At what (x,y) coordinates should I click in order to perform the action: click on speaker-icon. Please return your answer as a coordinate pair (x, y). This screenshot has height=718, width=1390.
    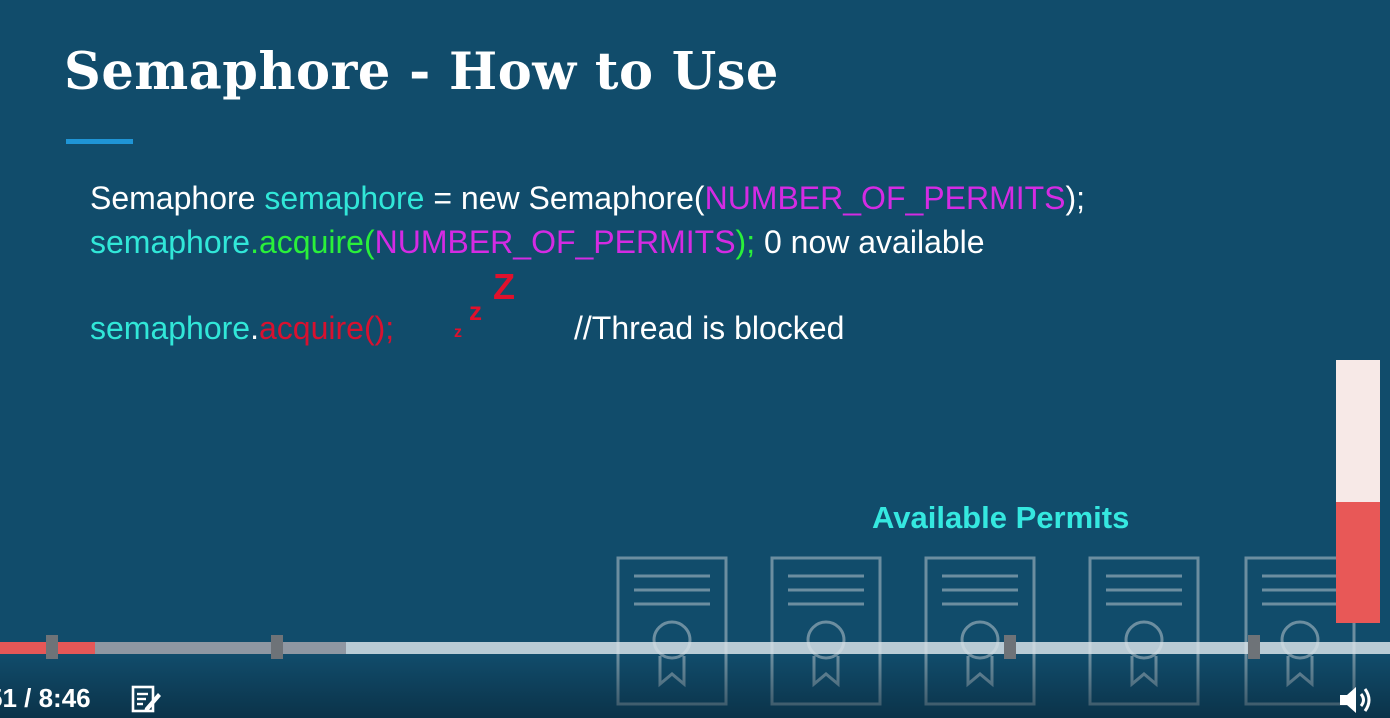
    Looking at the image, I should click on (1358, 701).